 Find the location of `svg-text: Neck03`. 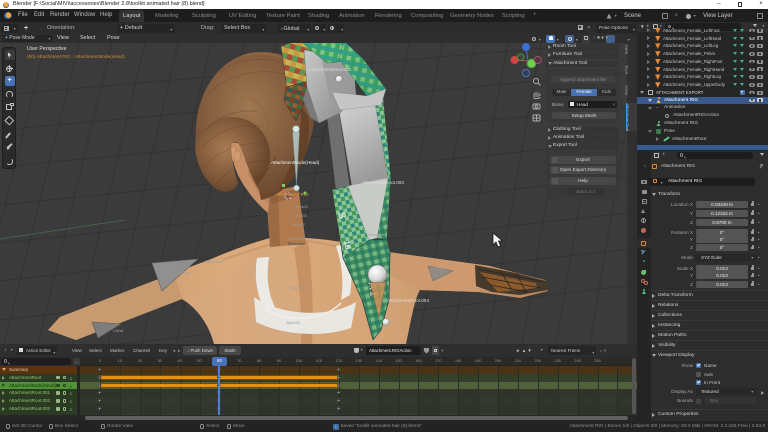

svg-text: Neck03 is located at coordinates (300, 216).